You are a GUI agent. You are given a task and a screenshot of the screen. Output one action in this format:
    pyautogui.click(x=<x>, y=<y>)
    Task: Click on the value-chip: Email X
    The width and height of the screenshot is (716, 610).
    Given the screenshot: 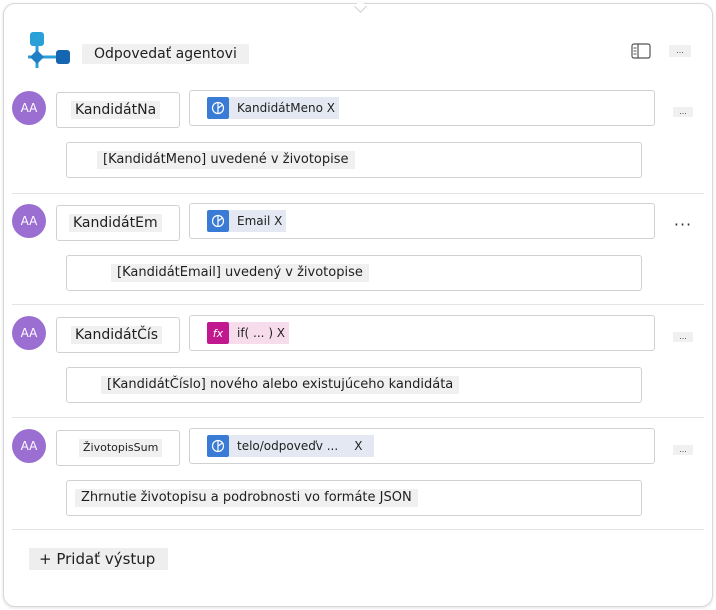 What is the action you would take?
    pyautogui.click(x=247, y=221)
    